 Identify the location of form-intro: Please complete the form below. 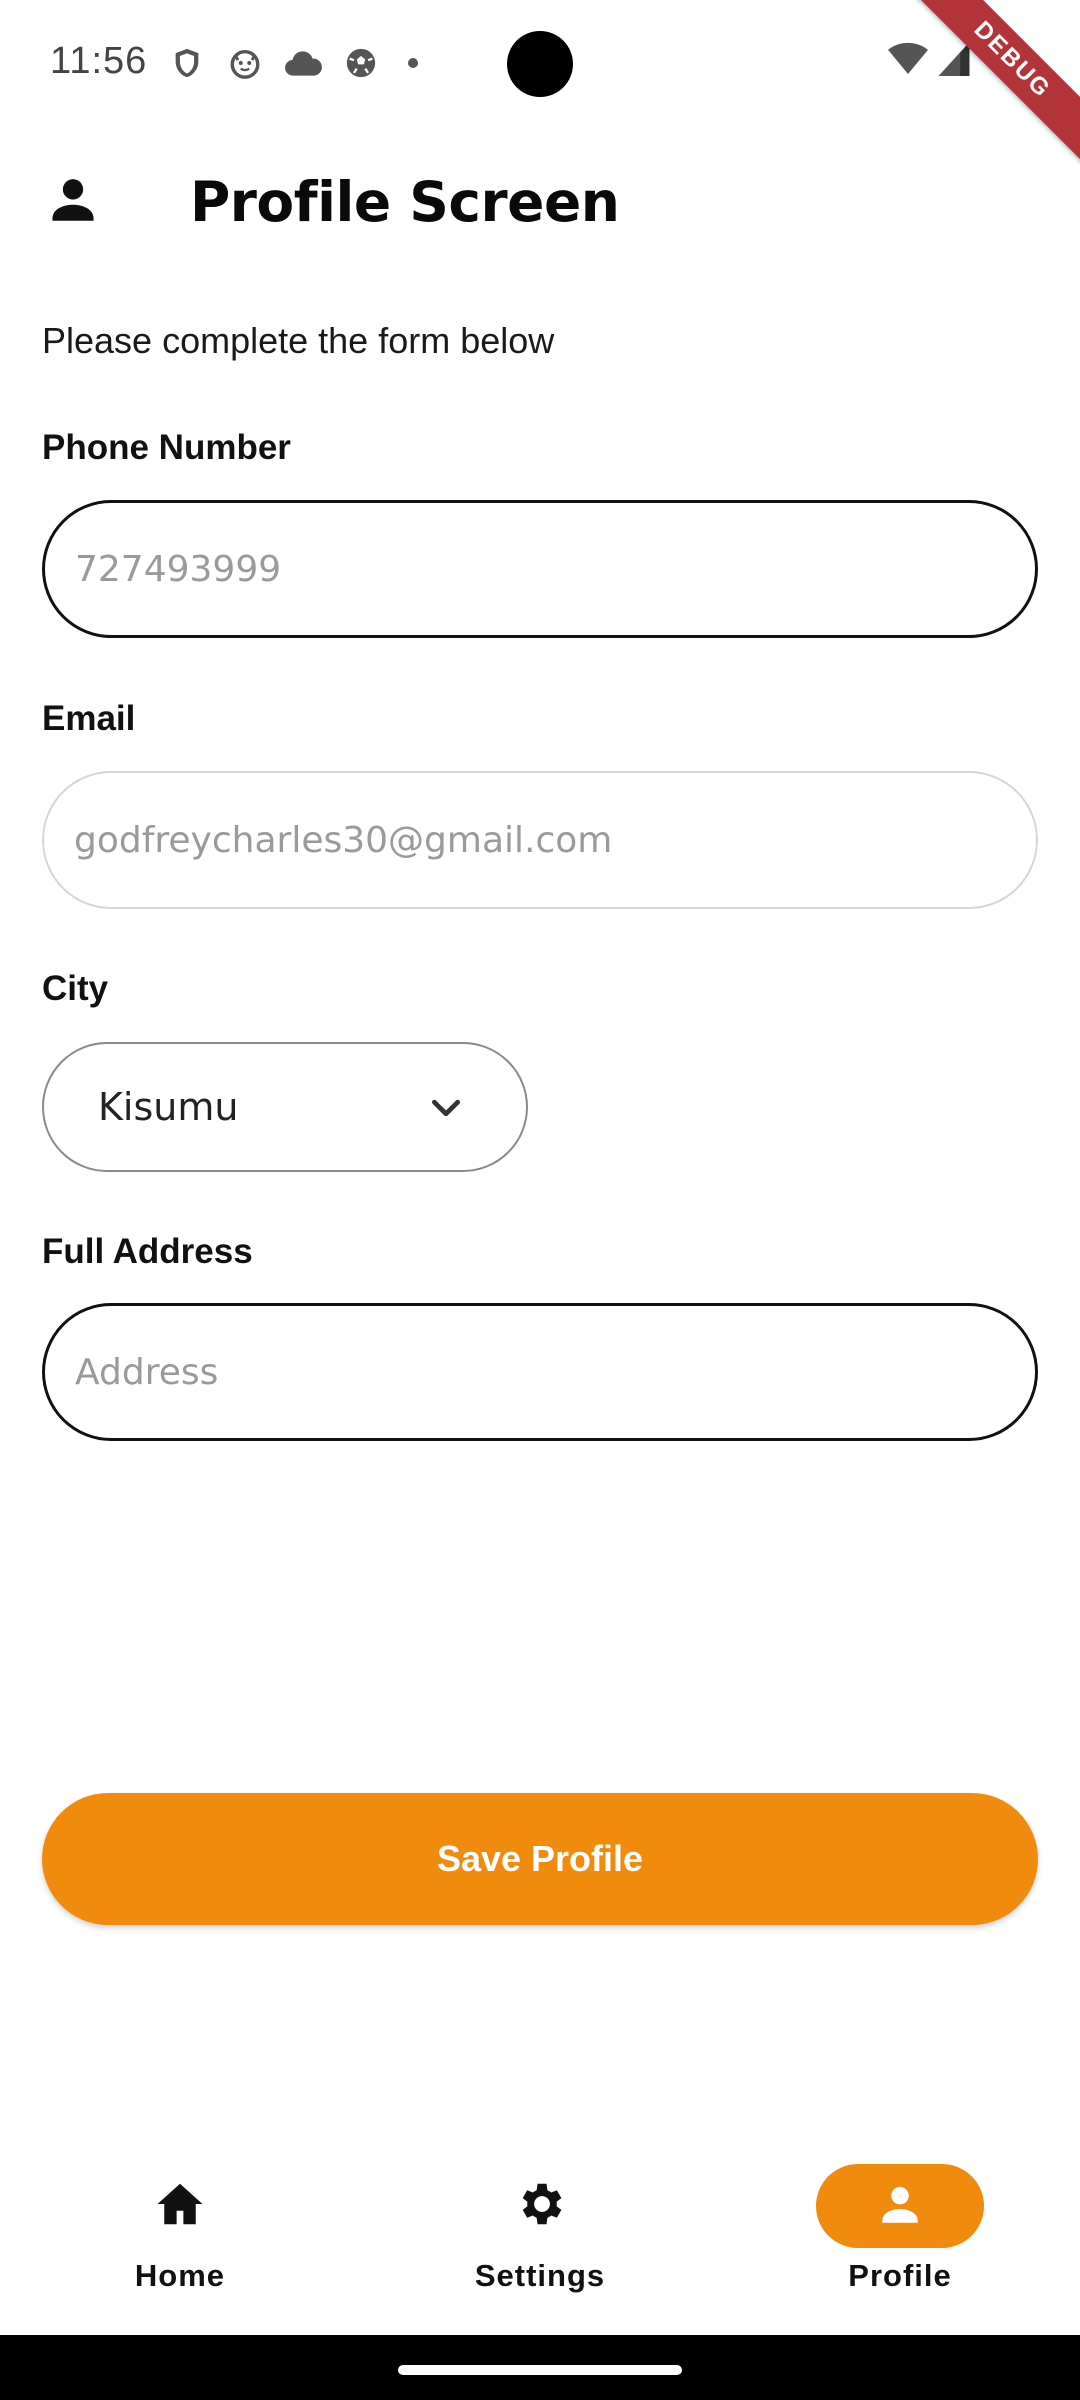
(298, 340).